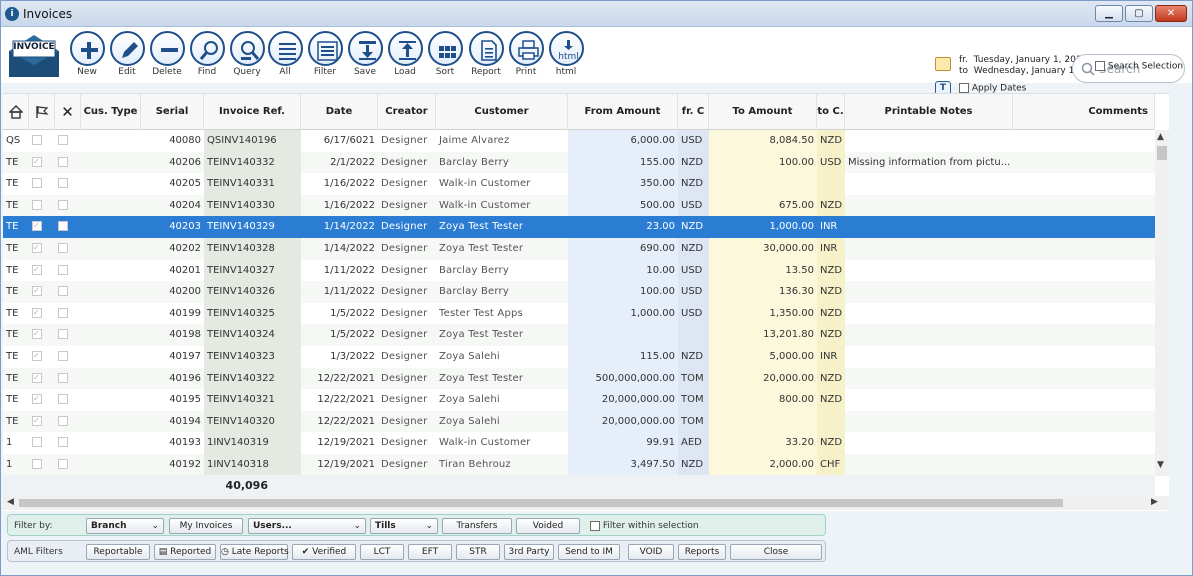  What do you see at coordinates (526, 54) in the screenshot?
I see `print-button: Print` at bounding box center [526, 54].